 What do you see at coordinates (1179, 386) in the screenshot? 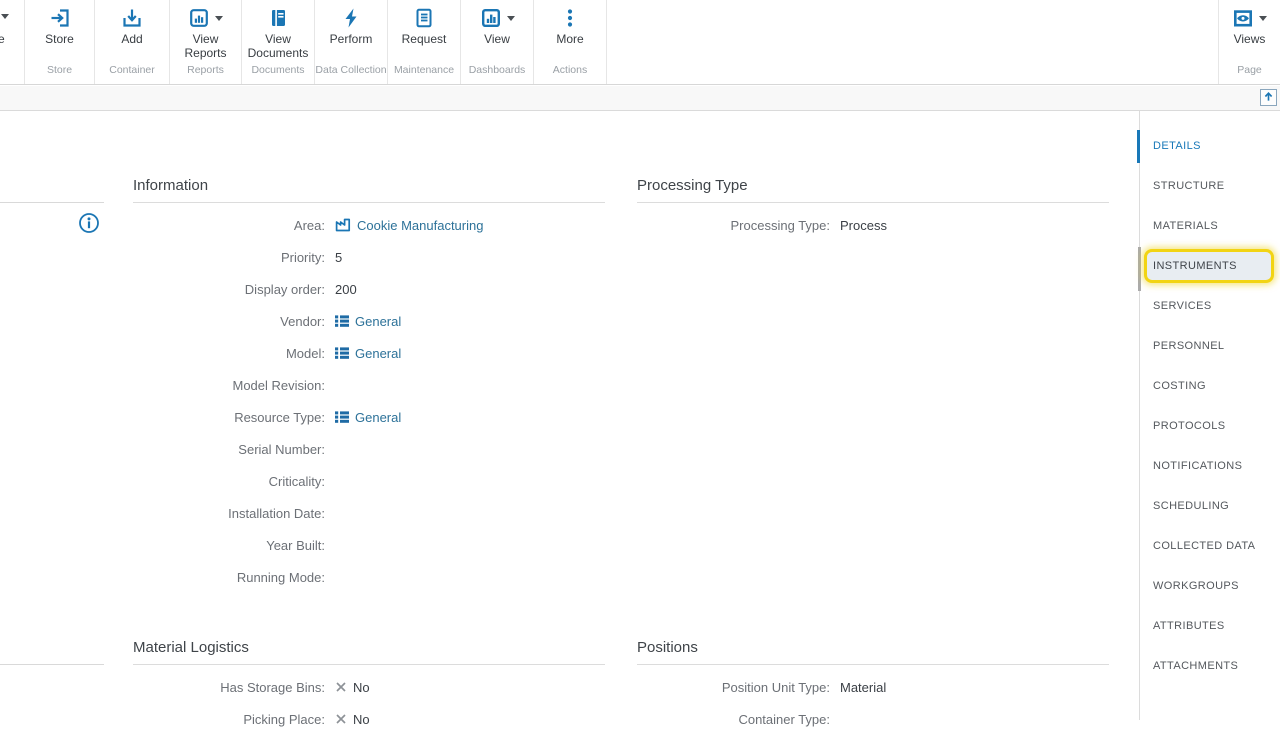
I see `sidebar-item-label: COSTING` at bounding box center [1179, 386].